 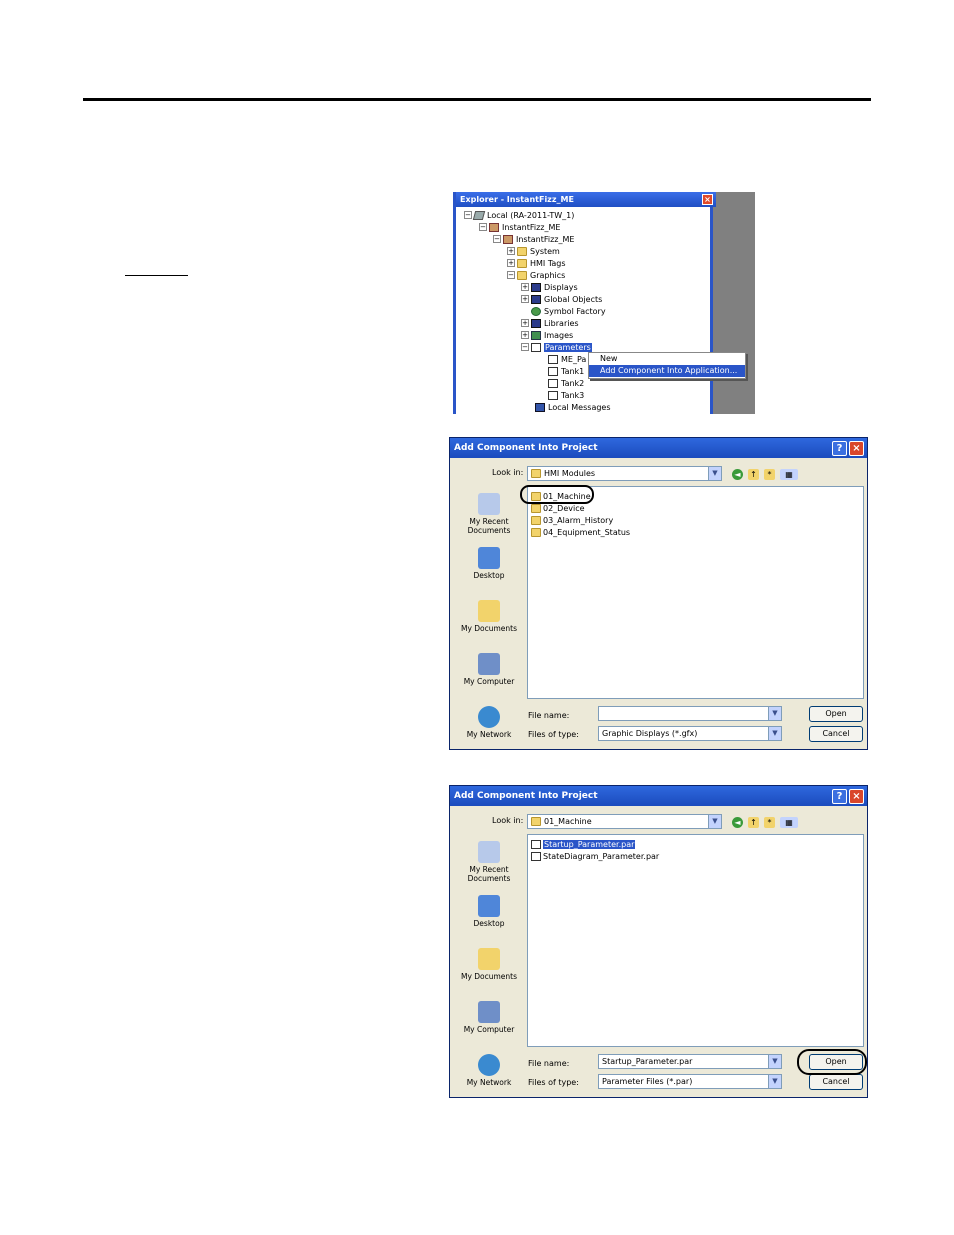 I want to click on tree-item-tank3: Tank3, so click(x=566, y=395).